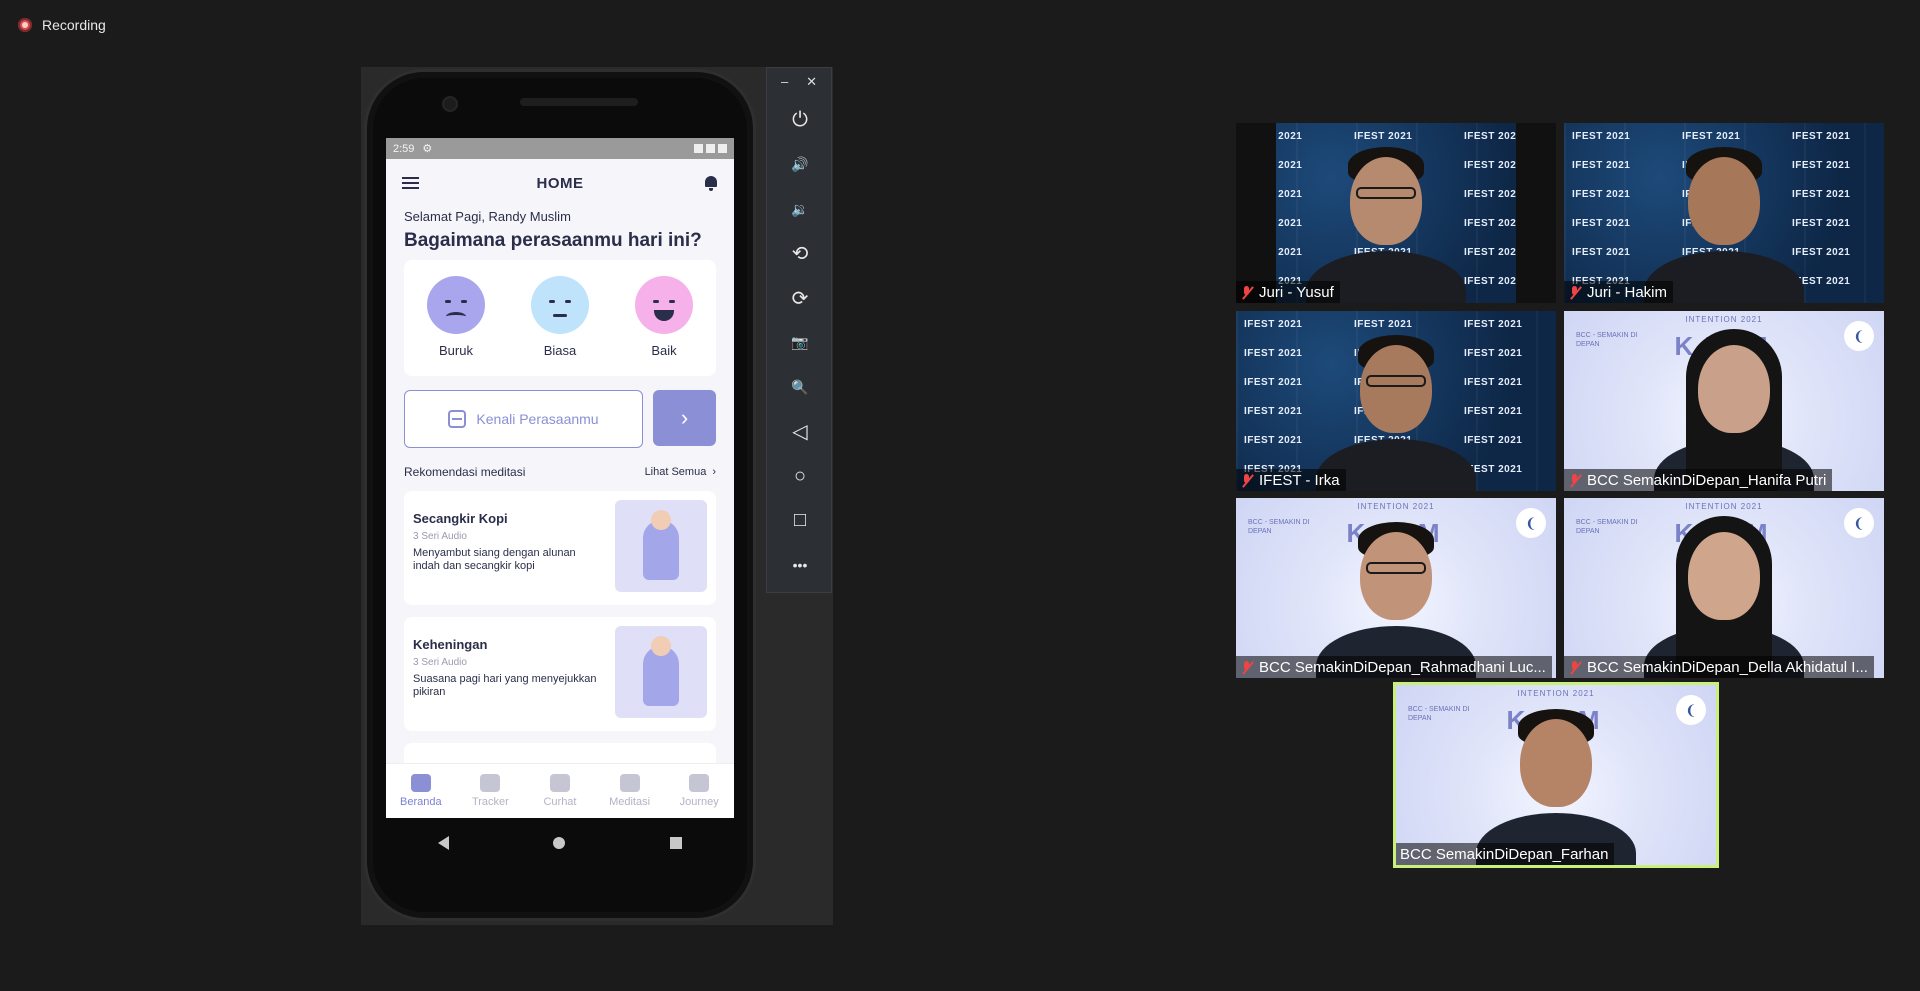  Describe the element at coordinates (711, 183) in the screenshot. I see `bell-icon` at that location.